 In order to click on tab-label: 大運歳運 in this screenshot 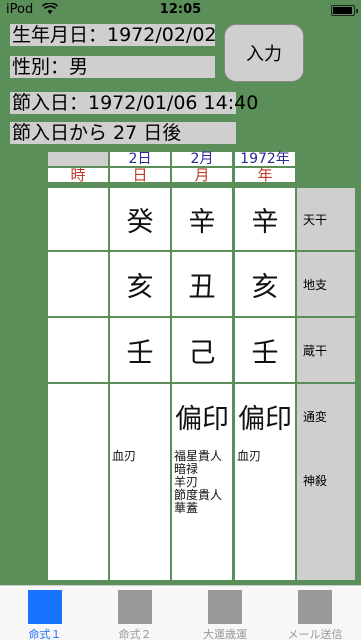, I will do `click(225, 634)`.